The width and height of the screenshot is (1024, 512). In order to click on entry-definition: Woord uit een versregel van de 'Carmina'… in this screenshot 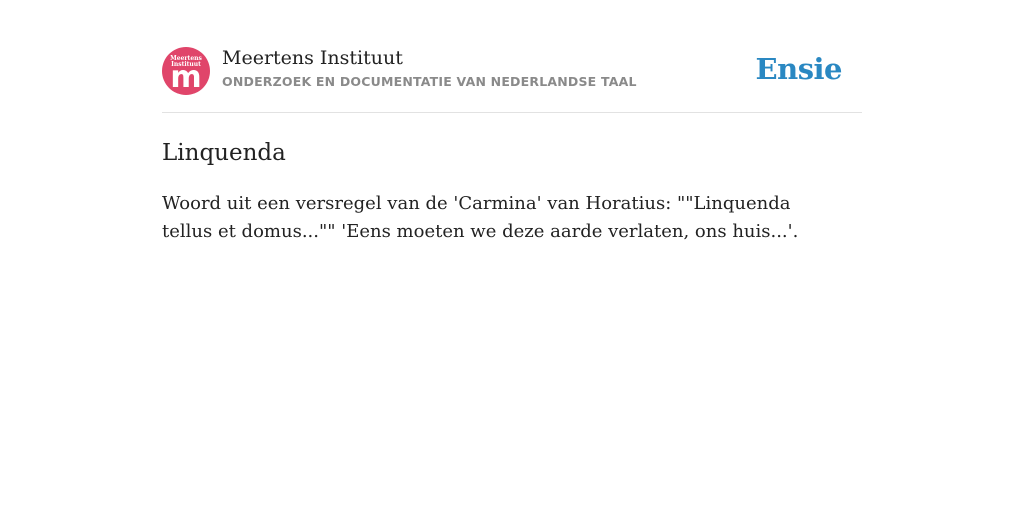, I will do `click(480, 217)`.